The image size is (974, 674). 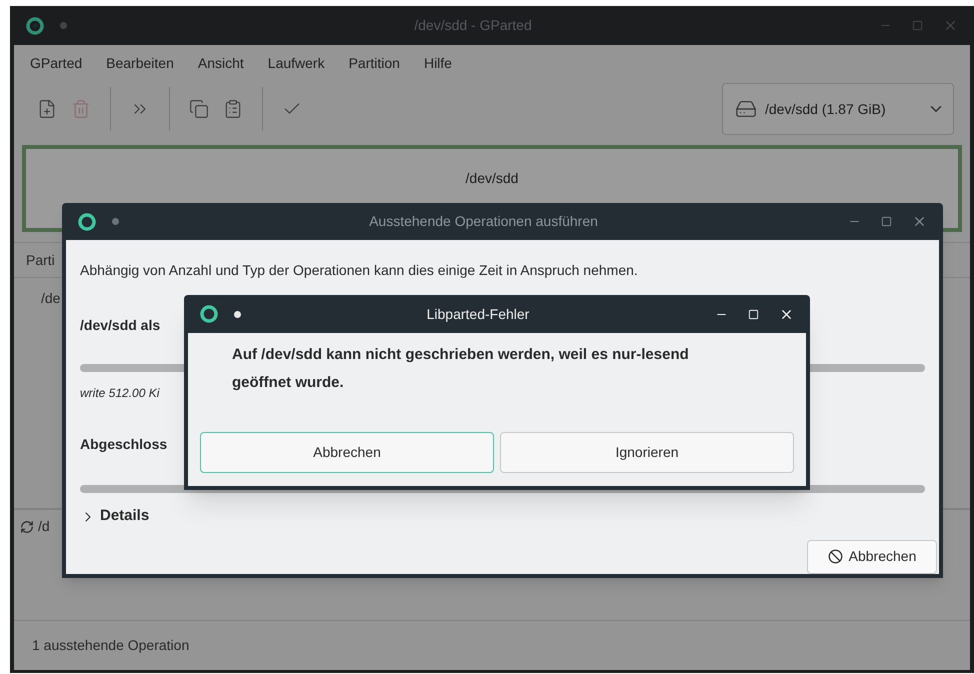 What do you see at coordinates (374, 68) in the screenshot?
I see `menu-item: Partition` at bounding box center [374, 68].